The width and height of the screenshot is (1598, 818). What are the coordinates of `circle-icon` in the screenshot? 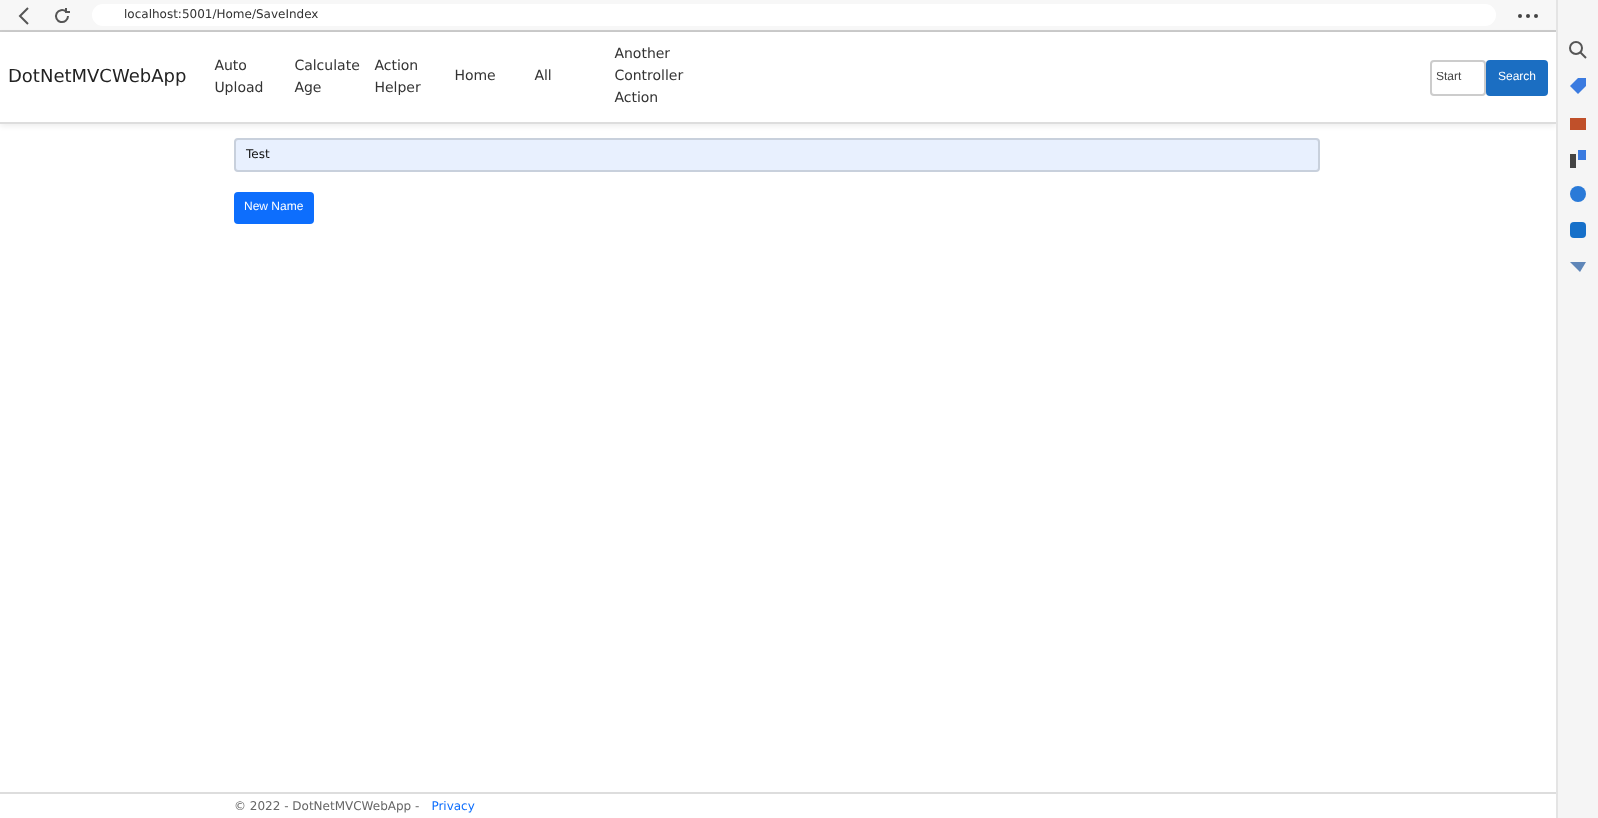 It's located at (1578, 194).